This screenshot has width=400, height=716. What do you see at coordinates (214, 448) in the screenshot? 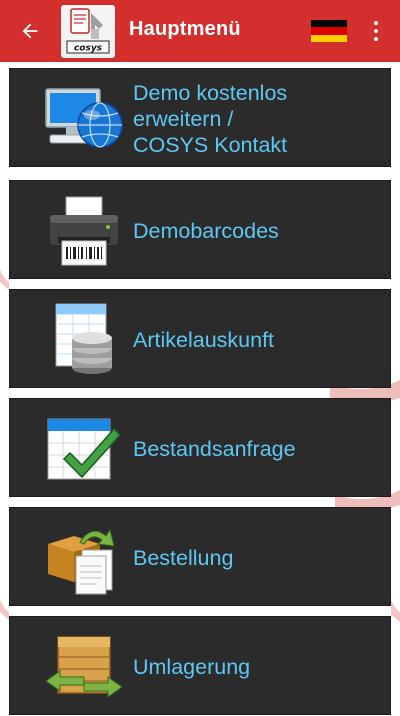
I see `menu-item-label: Bestandsanfrage` at bounding box center [214, 448].